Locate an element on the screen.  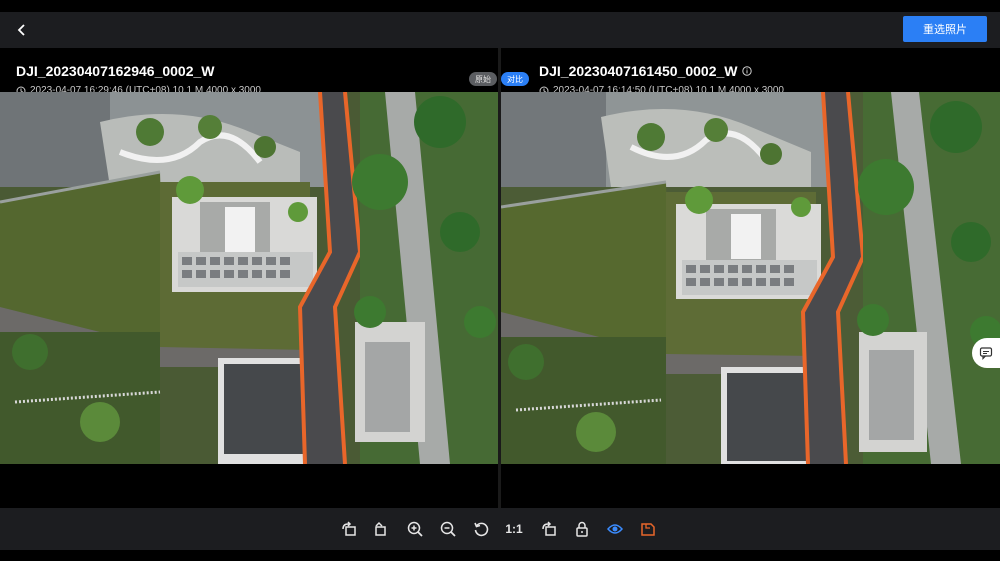
right-title-row: DJI_20230407161450_0002_W is located at coordinates (645, 71).